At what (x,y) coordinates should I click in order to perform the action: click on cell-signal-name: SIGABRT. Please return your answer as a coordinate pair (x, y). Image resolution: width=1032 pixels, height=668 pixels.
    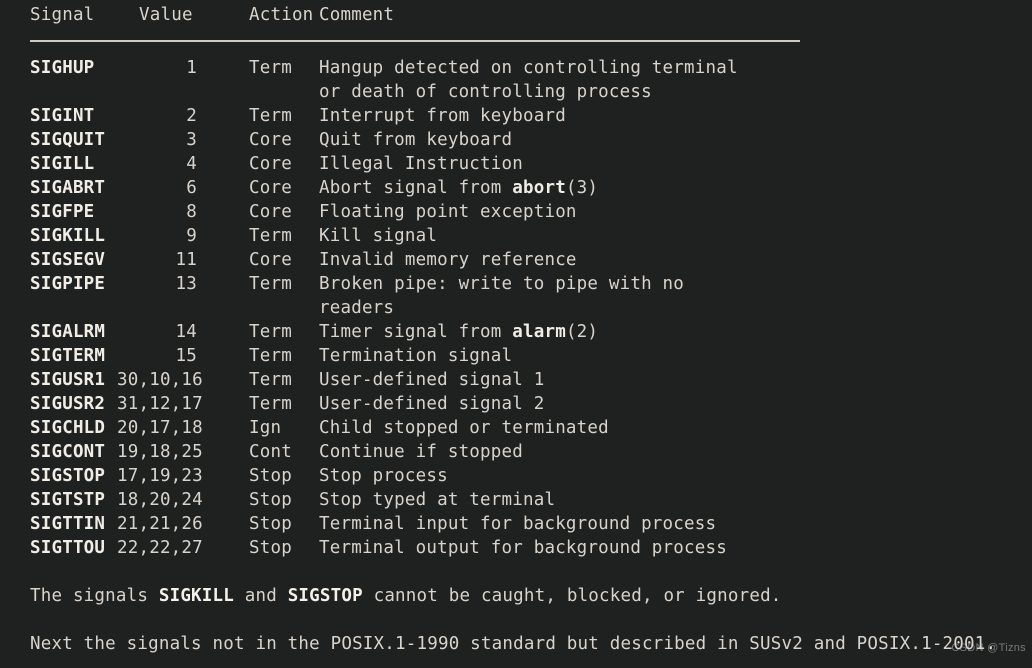
    Looking at the image, I should click on (68, 188).